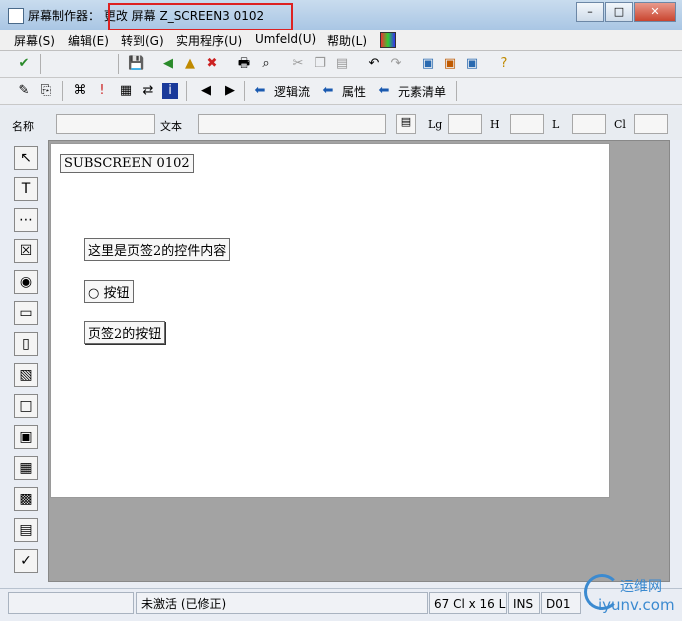  I want to click on text-element: 这里是页签2的控件内容, so click(157, 249).